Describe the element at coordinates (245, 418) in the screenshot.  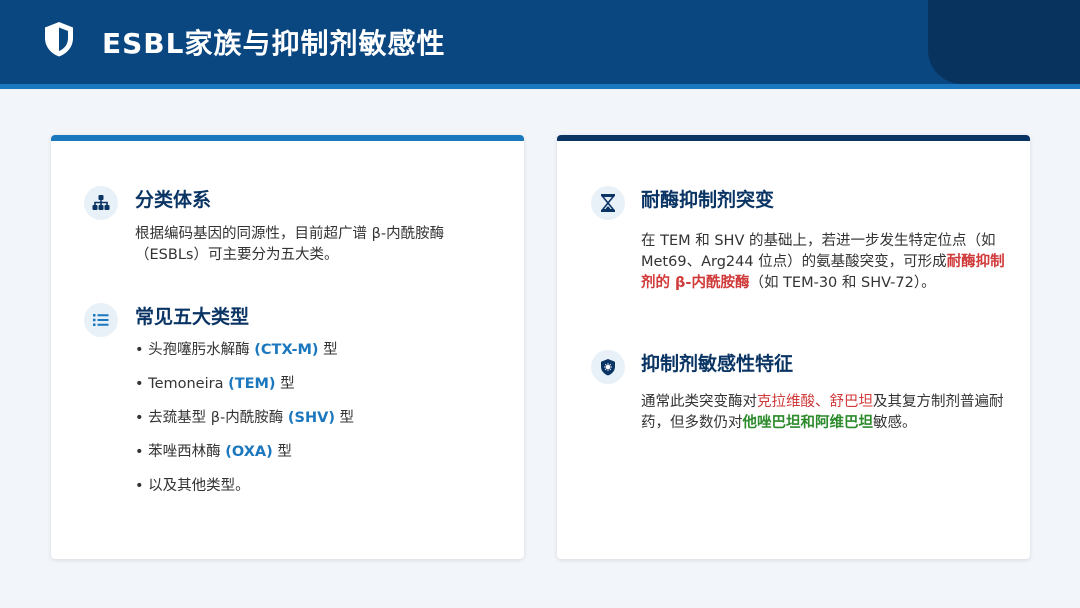
I see `list-item: • 去巯基型 β-内酰胺酶 (SHV) 型` at that location.